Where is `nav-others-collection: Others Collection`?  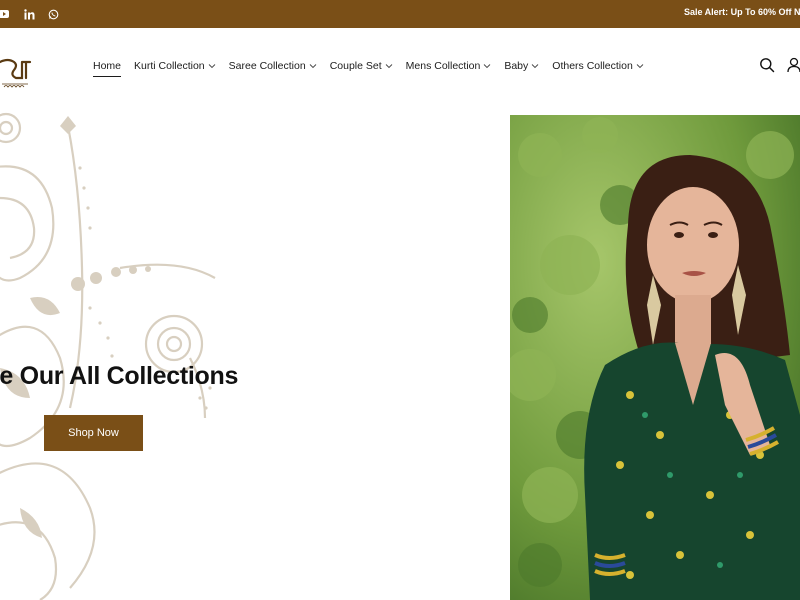 nav-others-collection: Others Collection is located at coordinates (598, 66).